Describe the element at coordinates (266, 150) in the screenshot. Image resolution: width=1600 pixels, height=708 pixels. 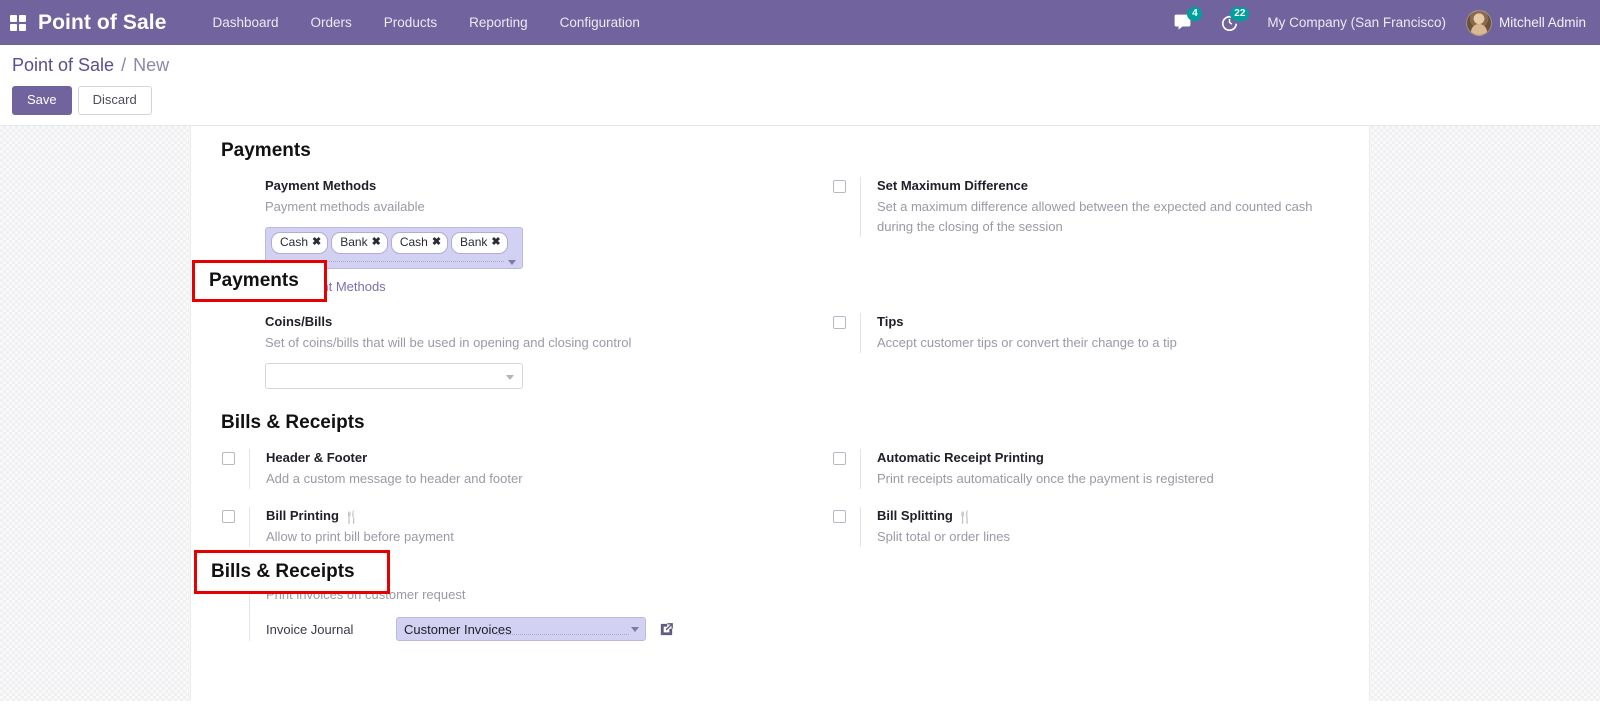
I see `section-title-payments: Payments` at that location.